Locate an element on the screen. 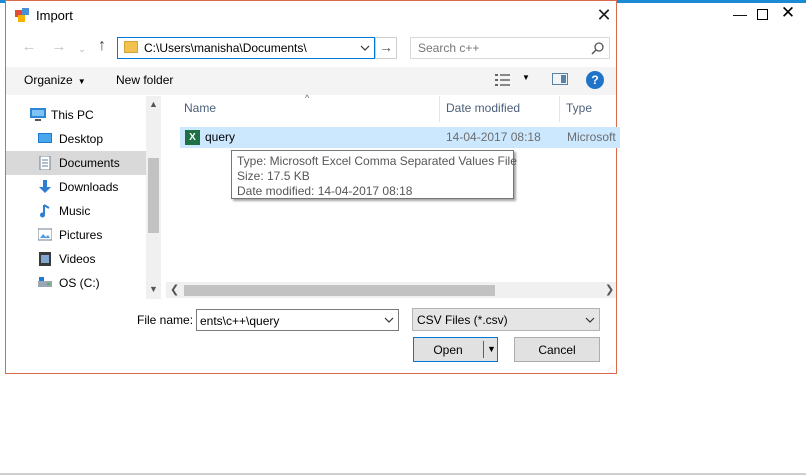  horizontal-scrollbar: ❮ ❯ is located at coordinates (391, 290).